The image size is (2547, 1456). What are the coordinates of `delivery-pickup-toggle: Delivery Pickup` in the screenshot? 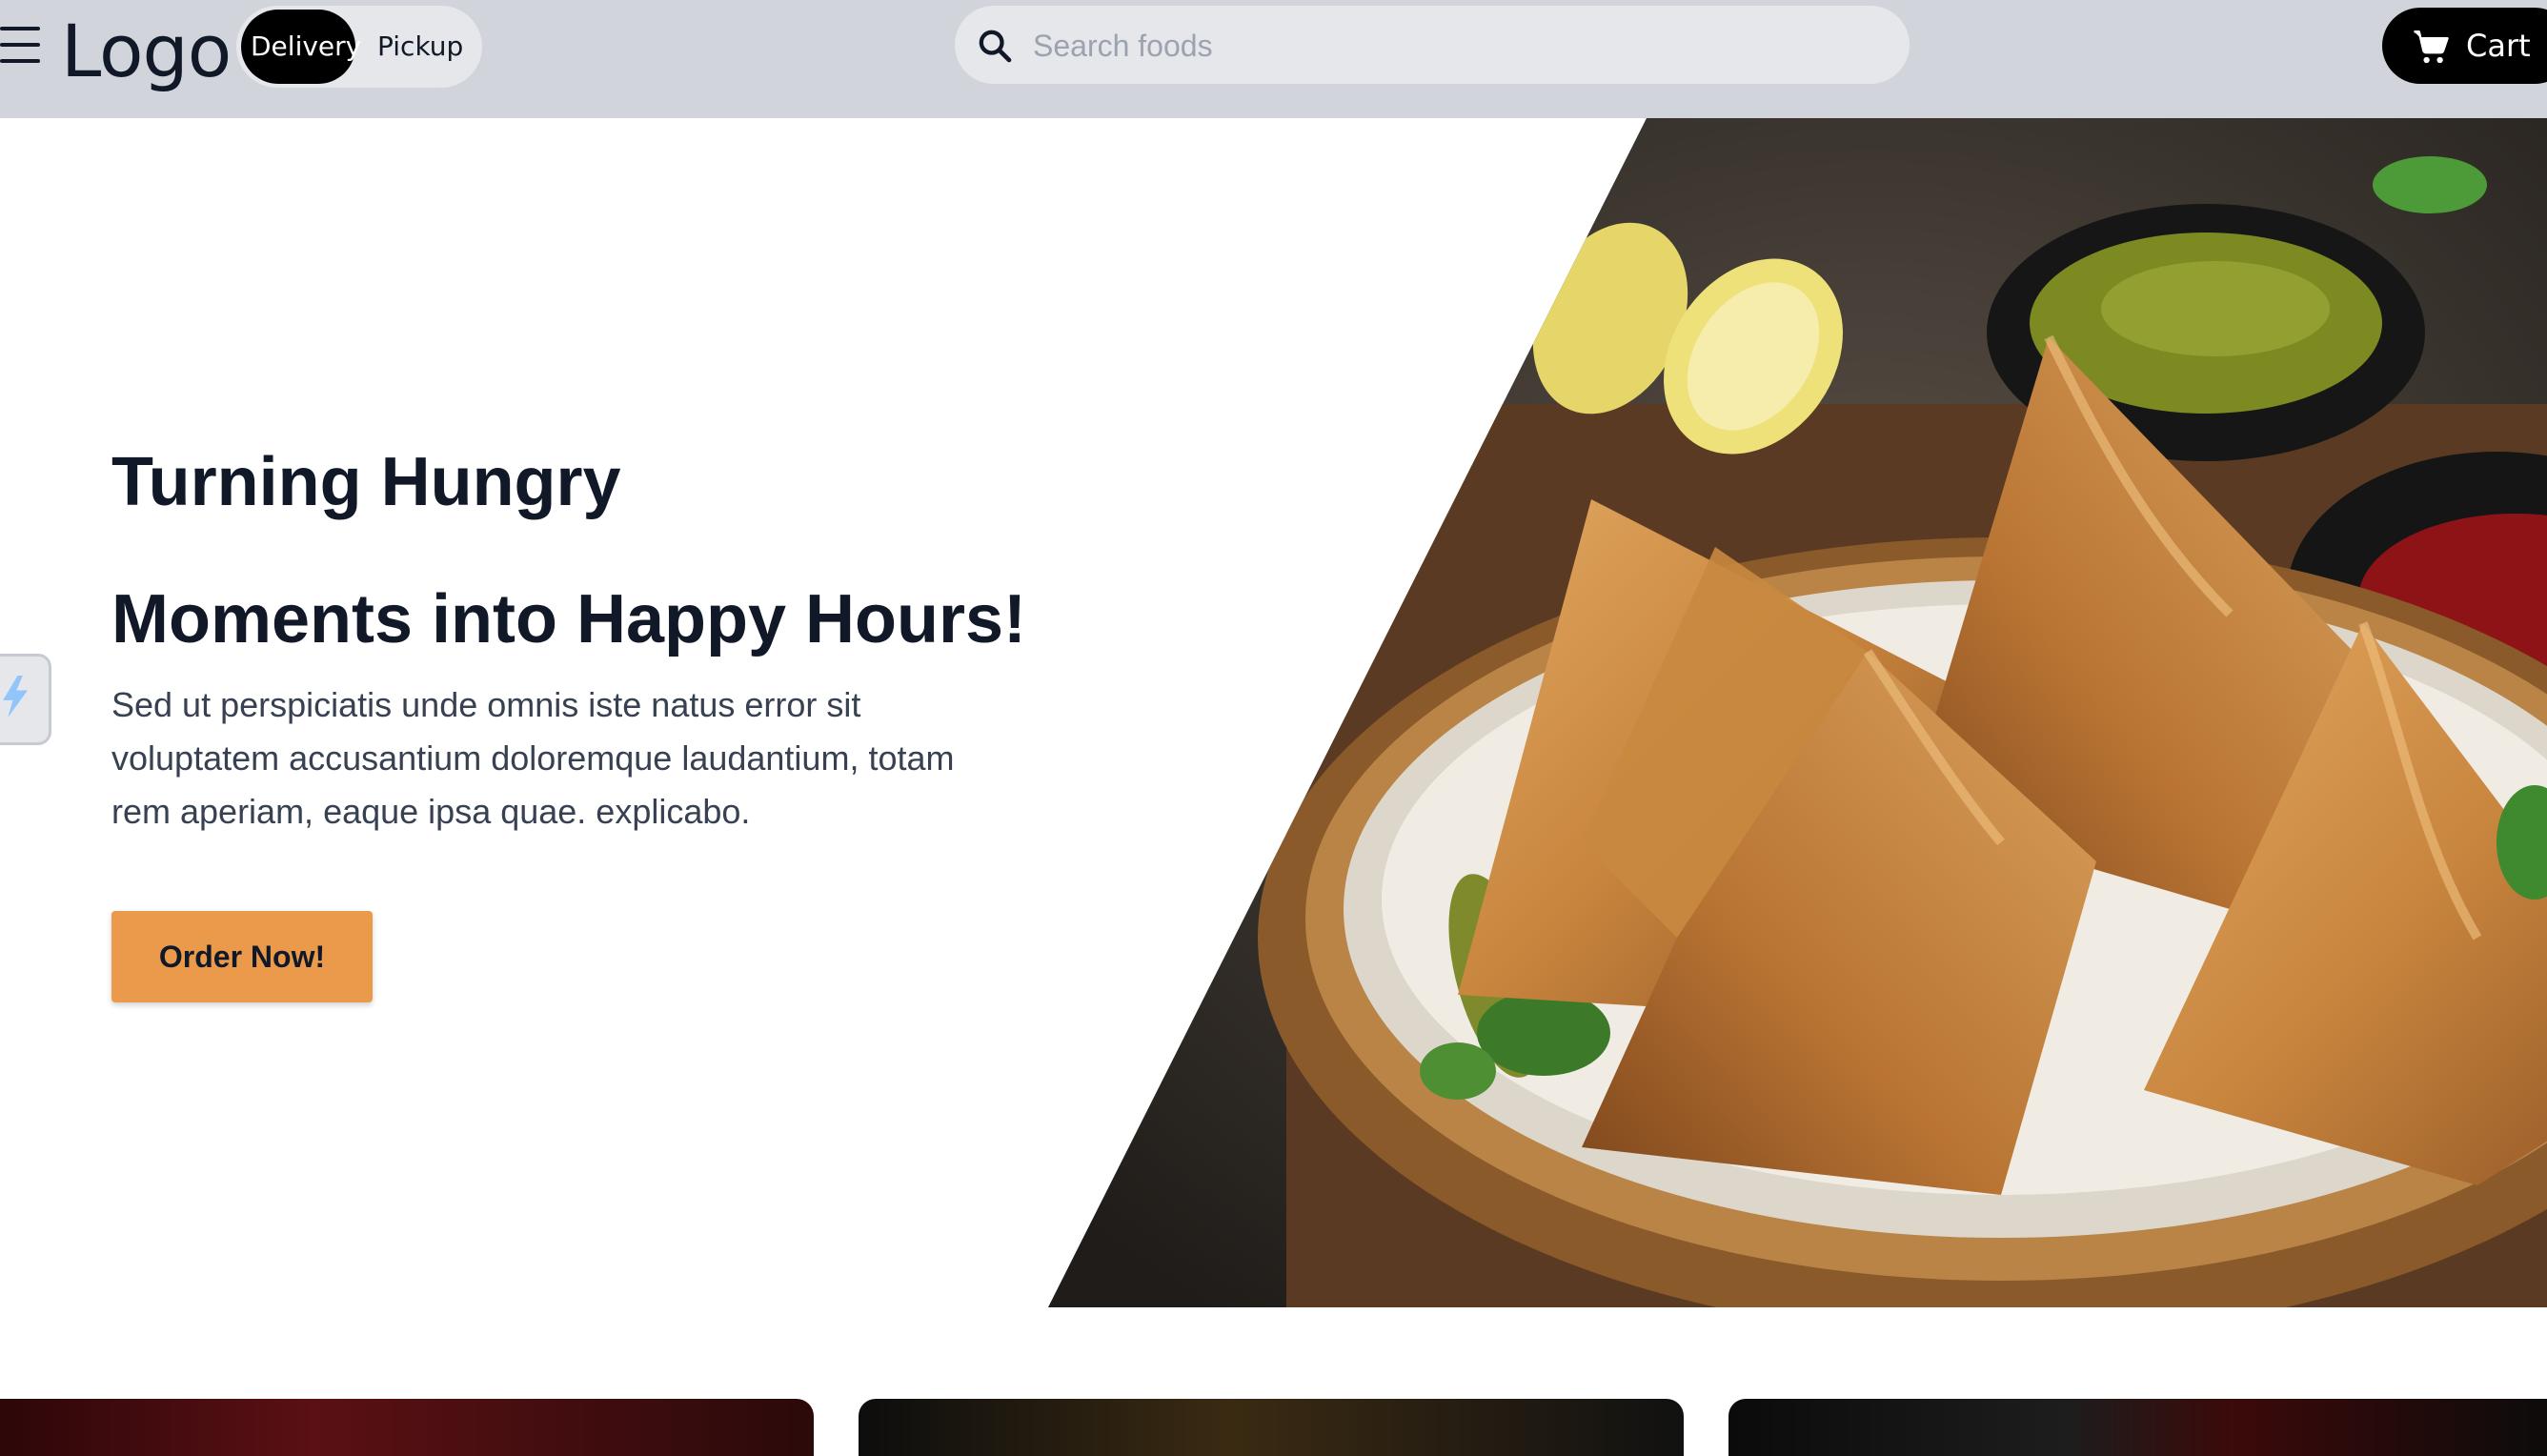 It's located at (359, 47).